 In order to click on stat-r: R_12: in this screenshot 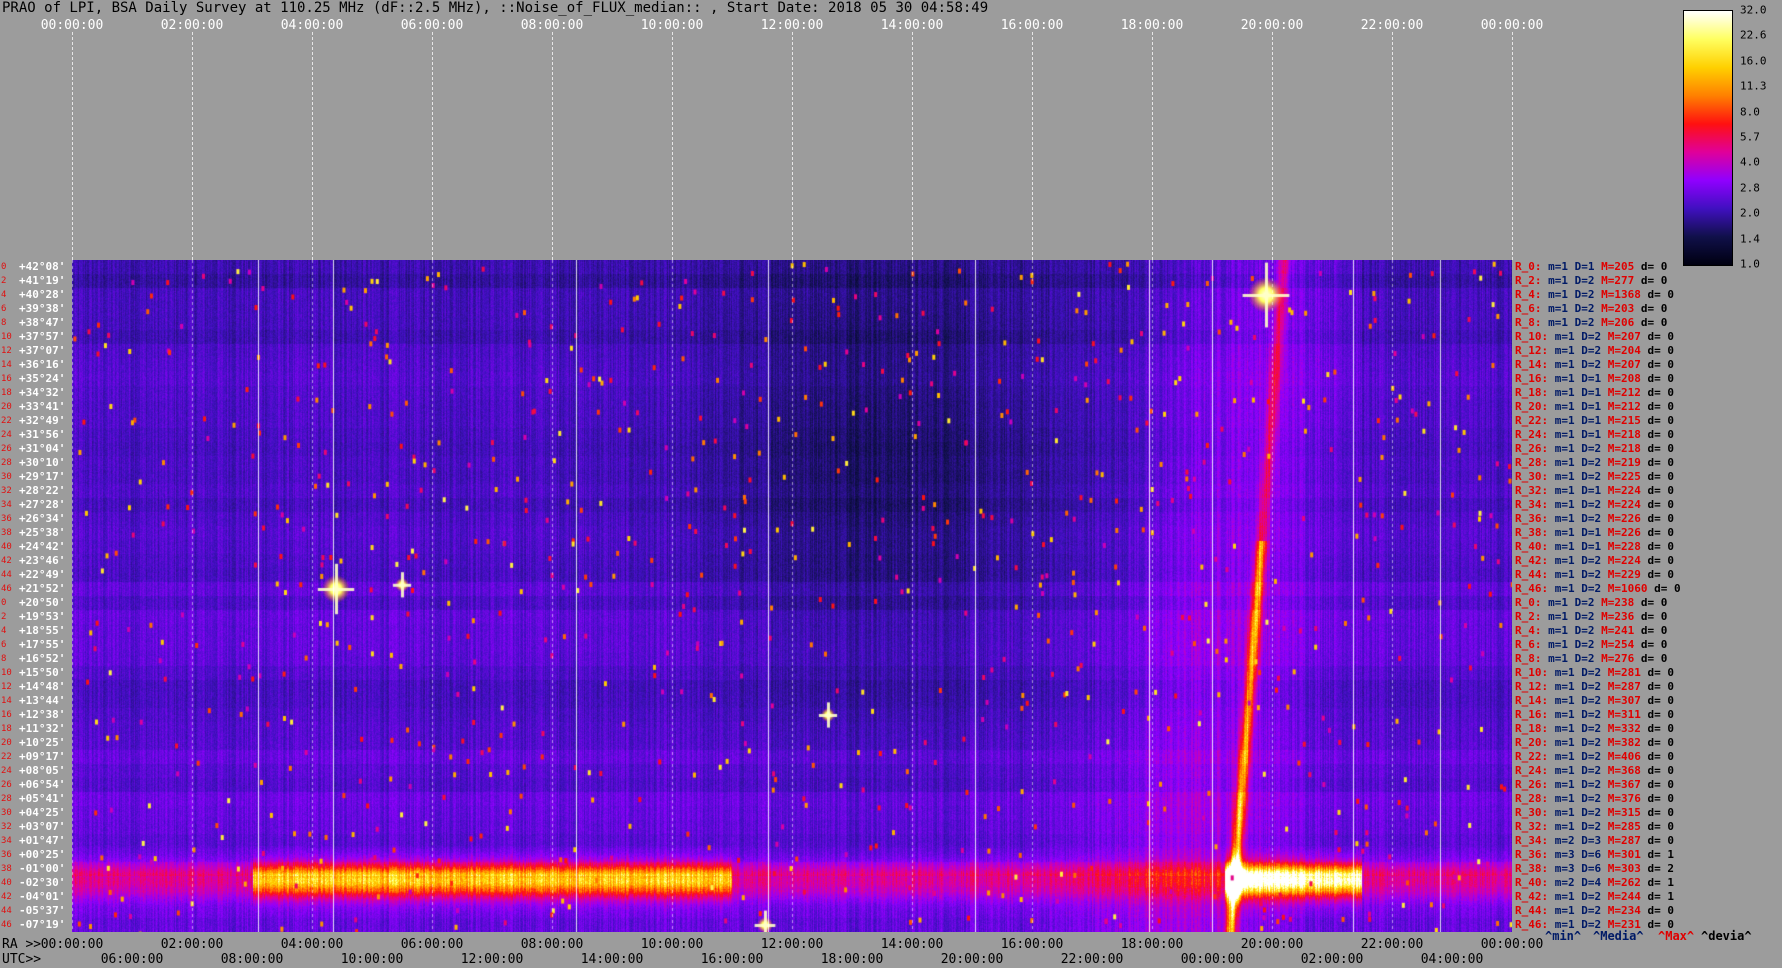, I will do `click(1535, 686)`.